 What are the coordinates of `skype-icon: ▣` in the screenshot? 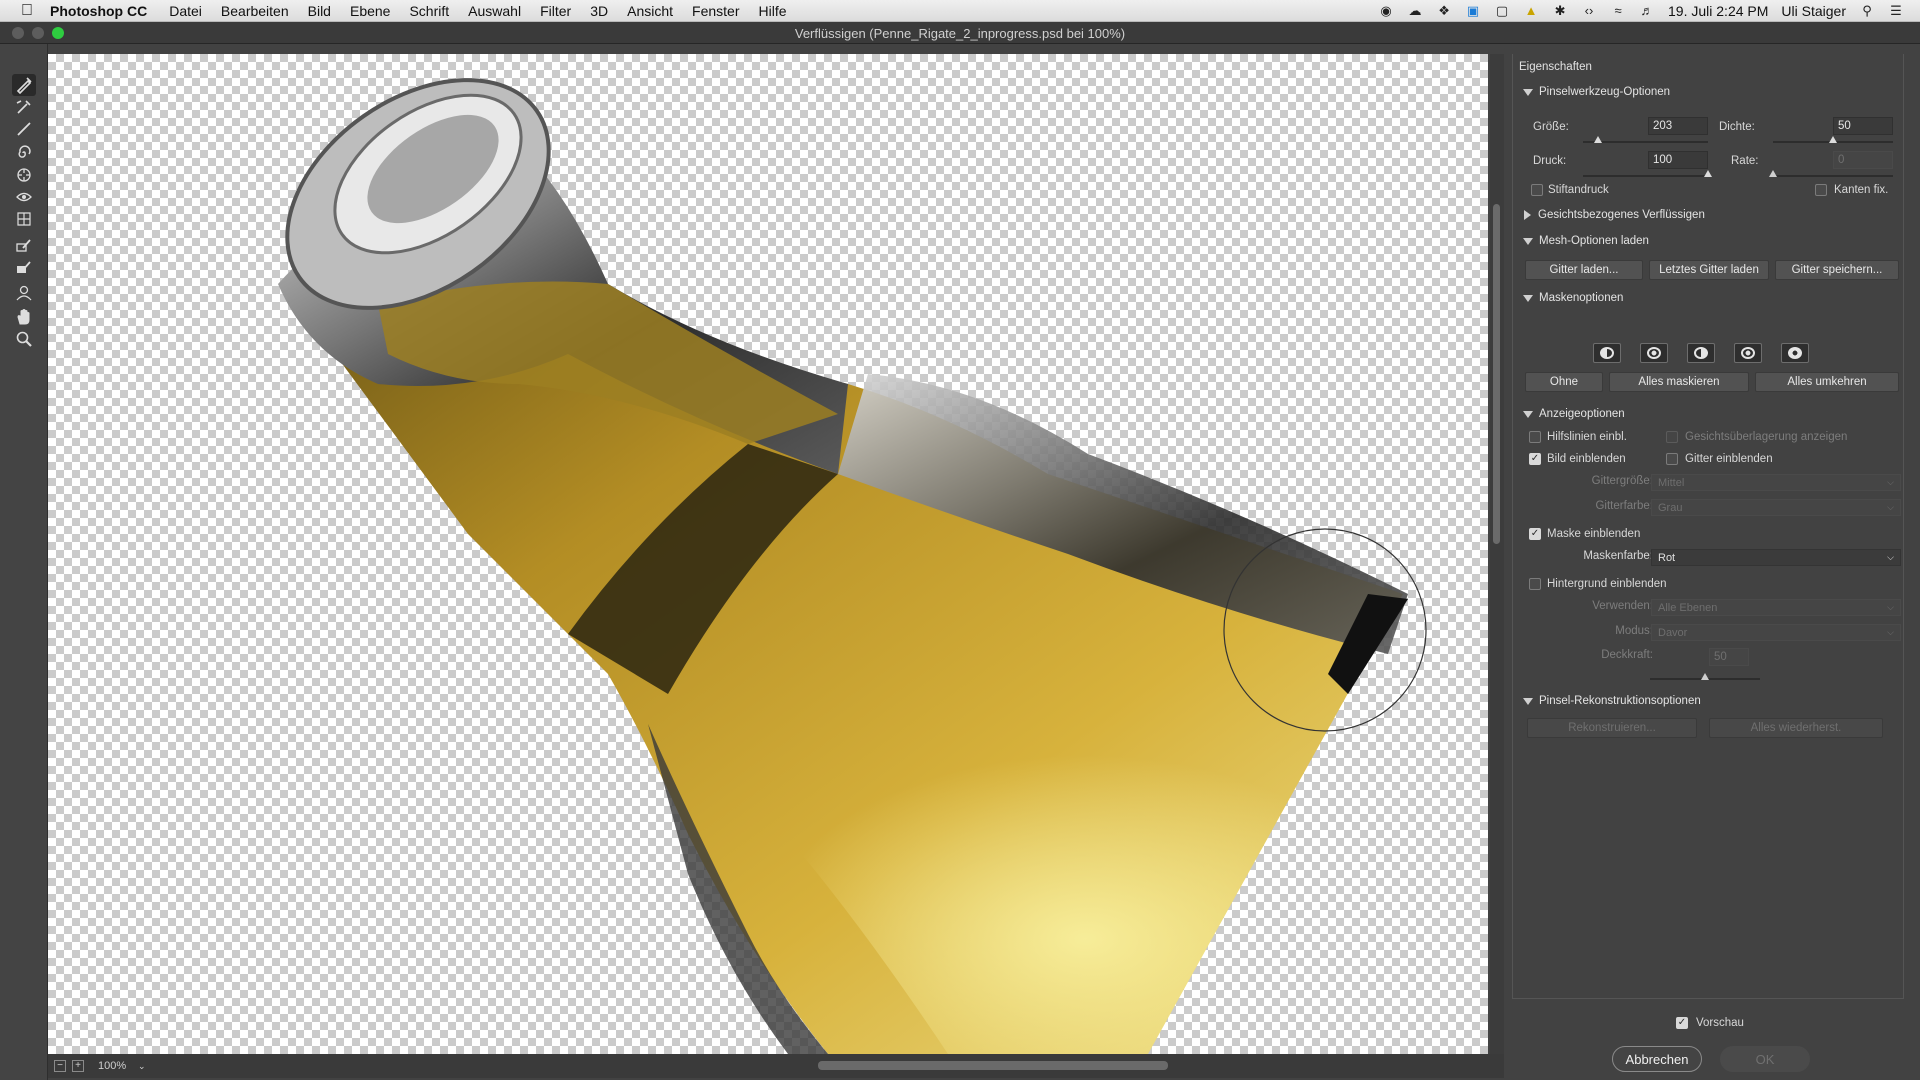 It's located at (1473, 10).